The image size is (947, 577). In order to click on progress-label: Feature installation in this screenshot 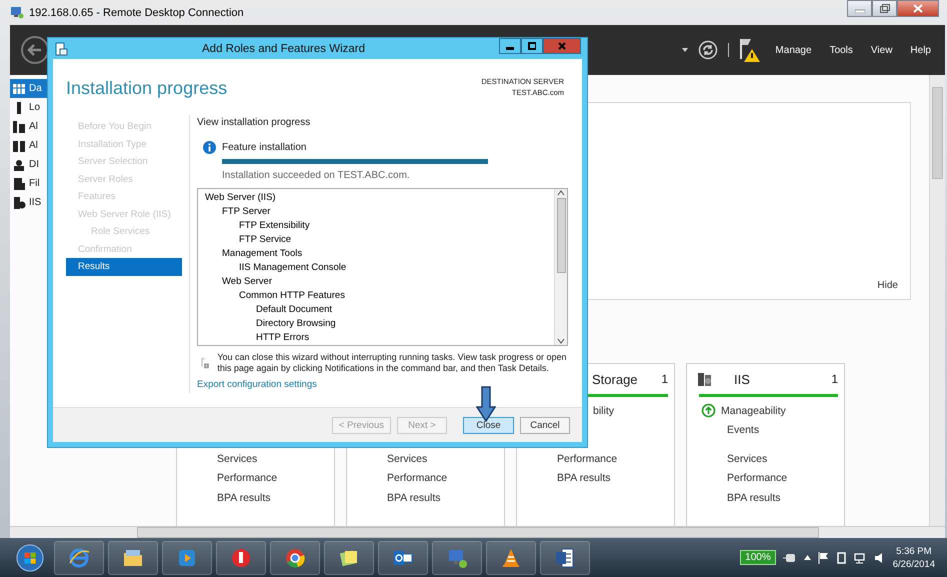, I will do `click(264, 147)`.